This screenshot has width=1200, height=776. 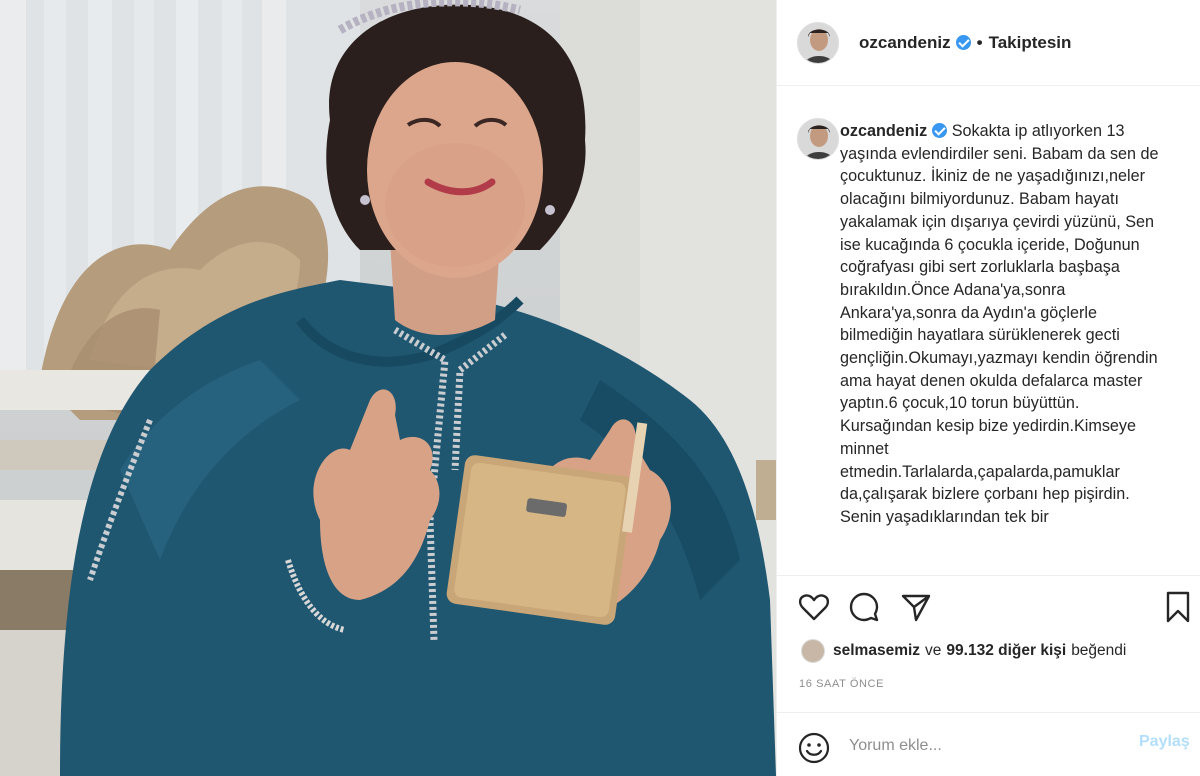 I want to click on caption-username: ozcandeniz, so click(x=883, y=131).